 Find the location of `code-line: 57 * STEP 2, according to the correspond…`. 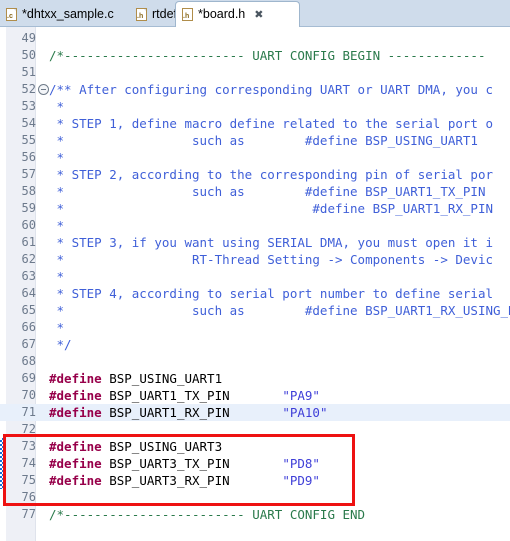

code-line: 57 * STEP 2, according to the correspond… is located at coordinates (255, 174).